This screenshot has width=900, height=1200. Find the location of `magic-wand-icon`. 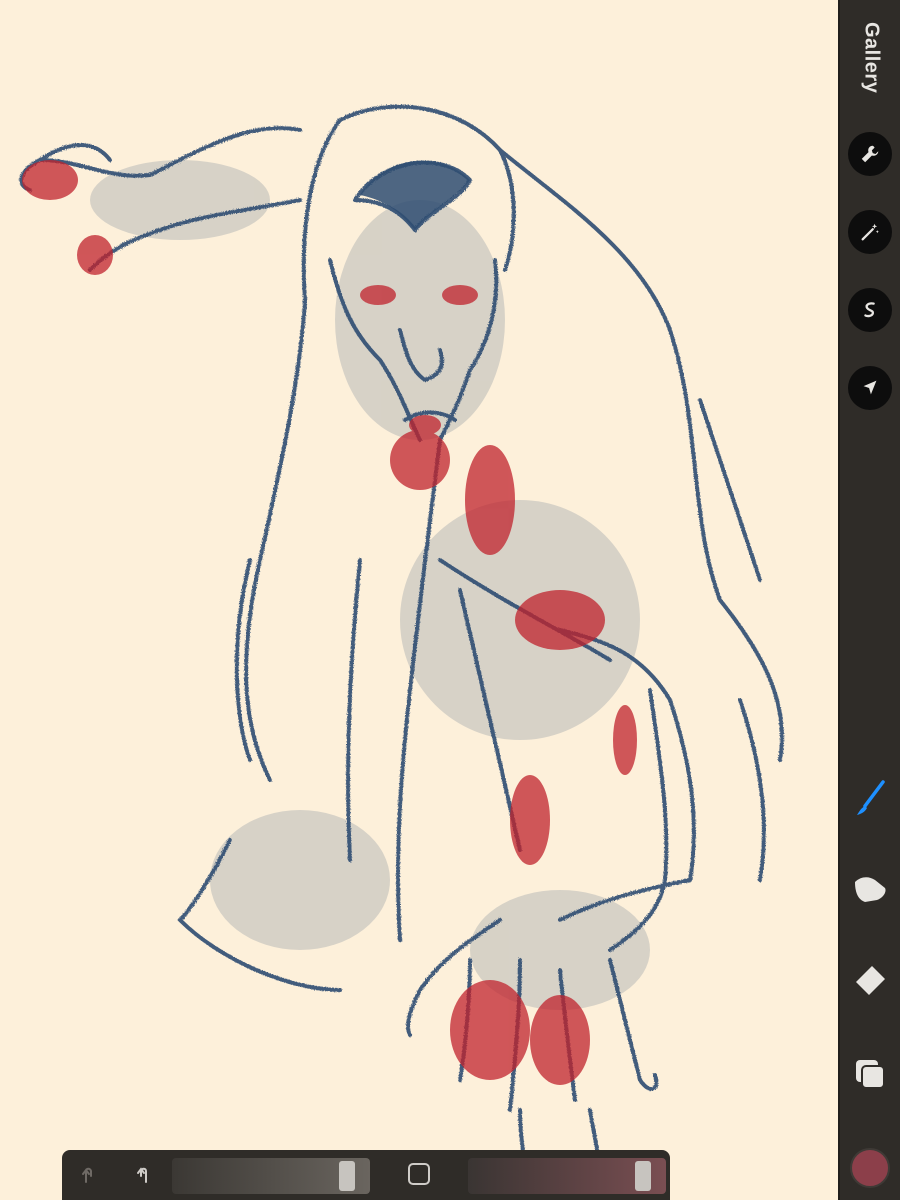

magic-wand-icon is located at coordinates (870, 232).